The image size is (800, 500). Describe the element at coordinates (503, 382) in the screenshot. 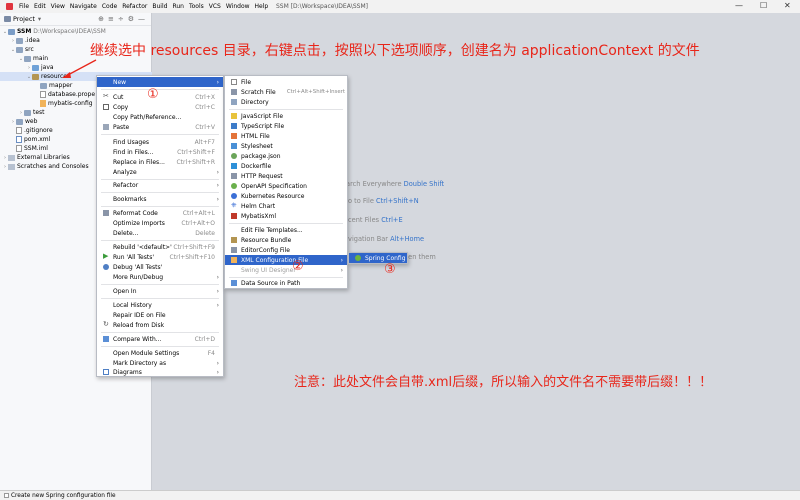

I see `annotation-note: 注意：此处文件会自带.xml后缀，所以输入的文件名不需要带后缀！！！` at that location.